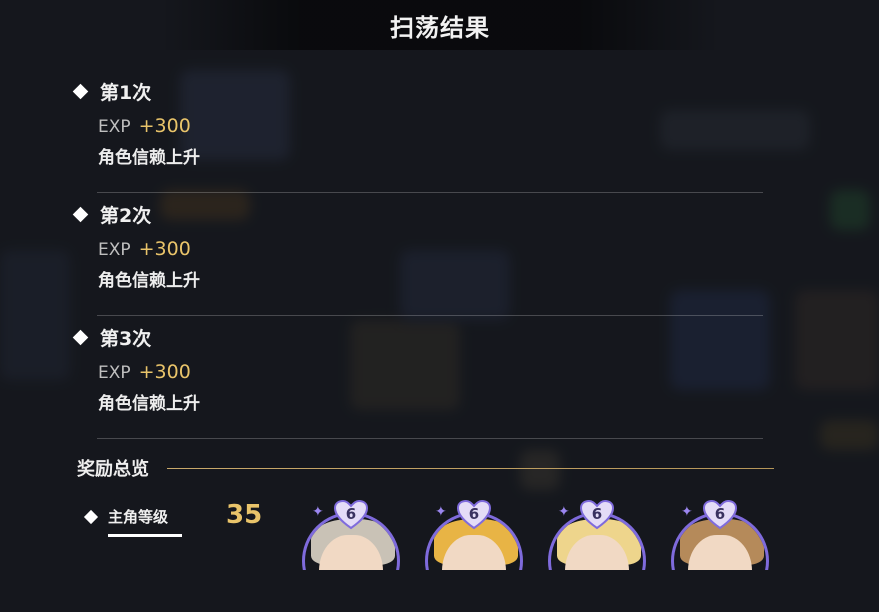 The image size is (879, 612). I want to click on sweep-round-1: 第1次 EXP +300 角色信赖上升, so click(418, 123).